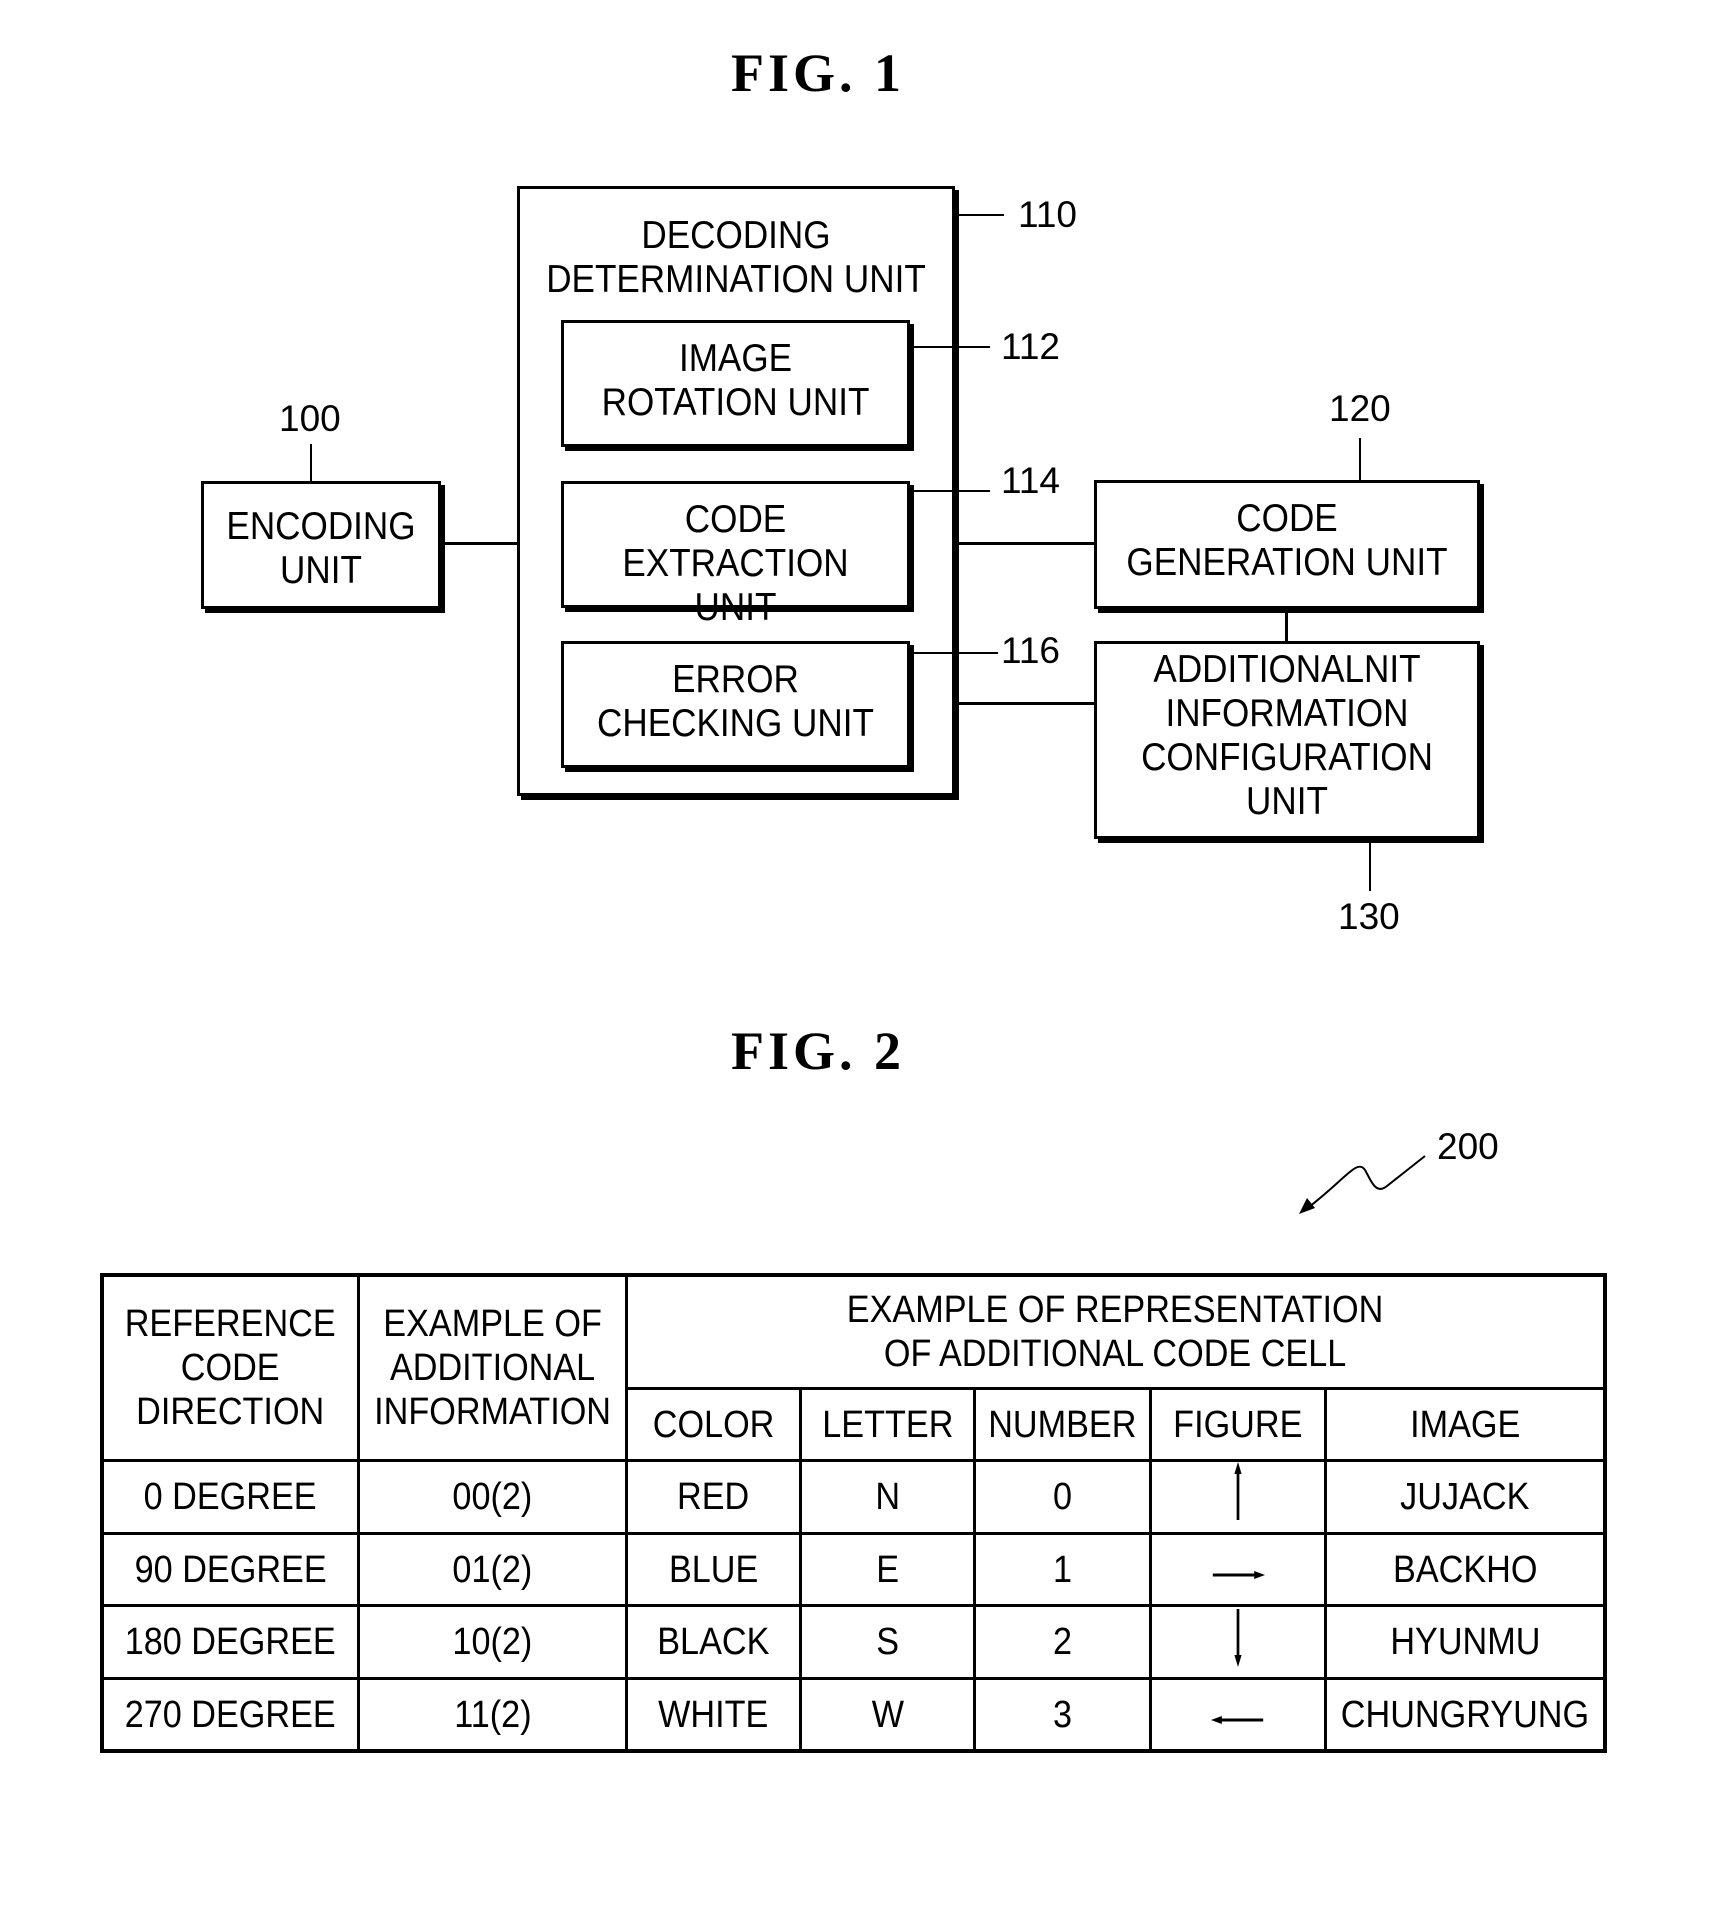  Describe the element at coordinates (1030, 650) in the screenshot. I see `ref-116: 116` at that location.